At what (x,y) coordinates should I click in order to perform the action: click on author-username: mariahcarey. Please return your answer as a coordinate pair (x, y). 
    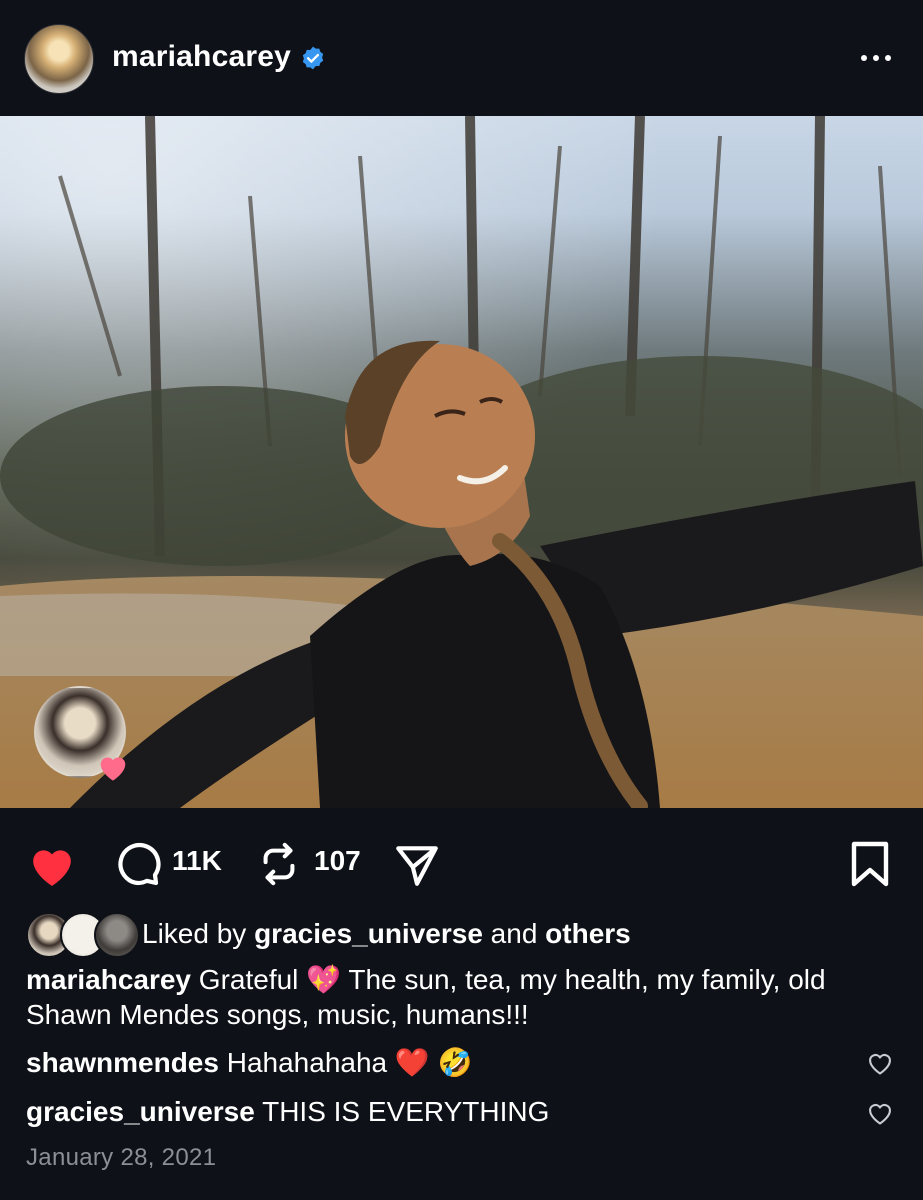
    Looking at the image, I should click on (201, 57).